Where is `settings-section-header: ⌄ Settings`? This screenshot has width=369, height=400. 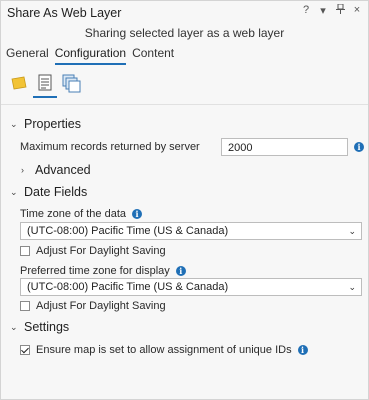
settings-section-header: ⌄ Settings is located at coordinates (39, 327).